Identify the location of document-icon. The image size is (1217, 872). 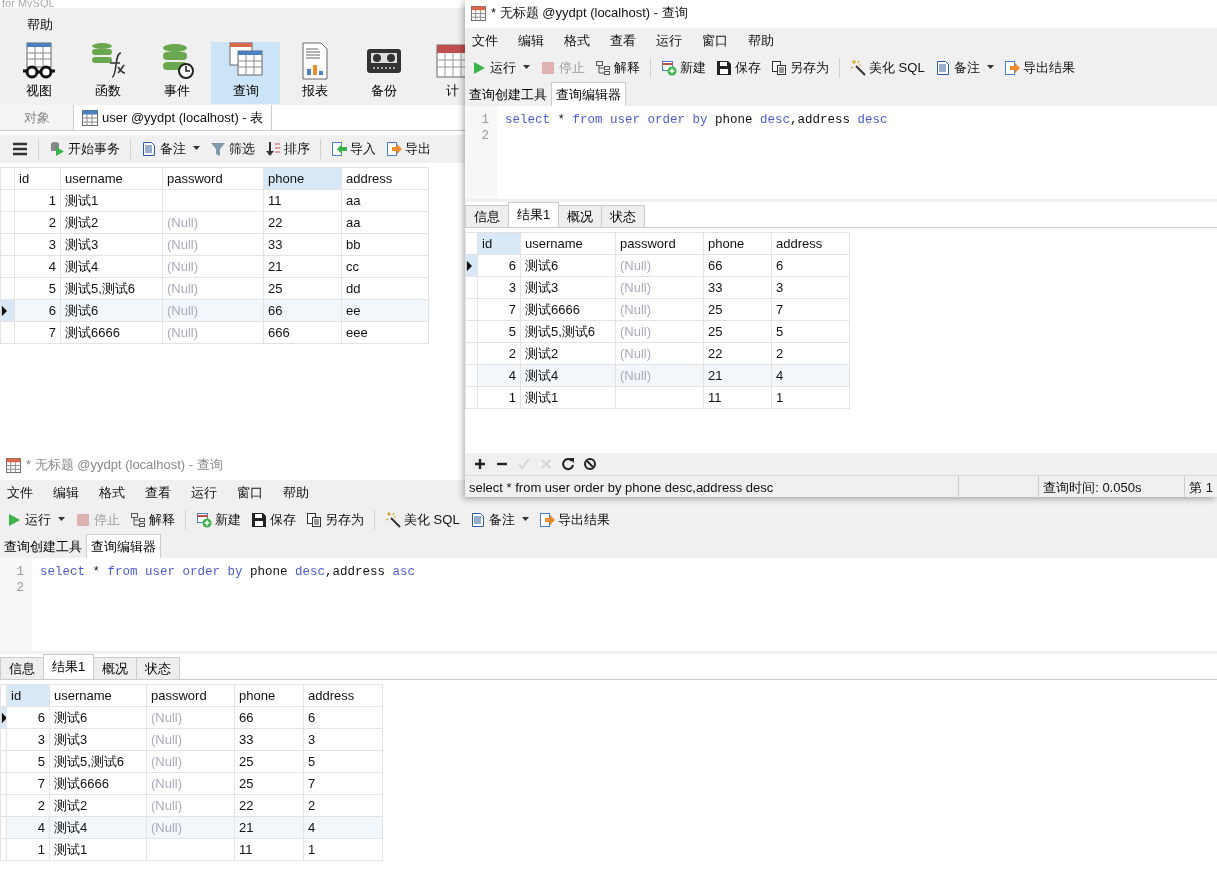
(149, 149).